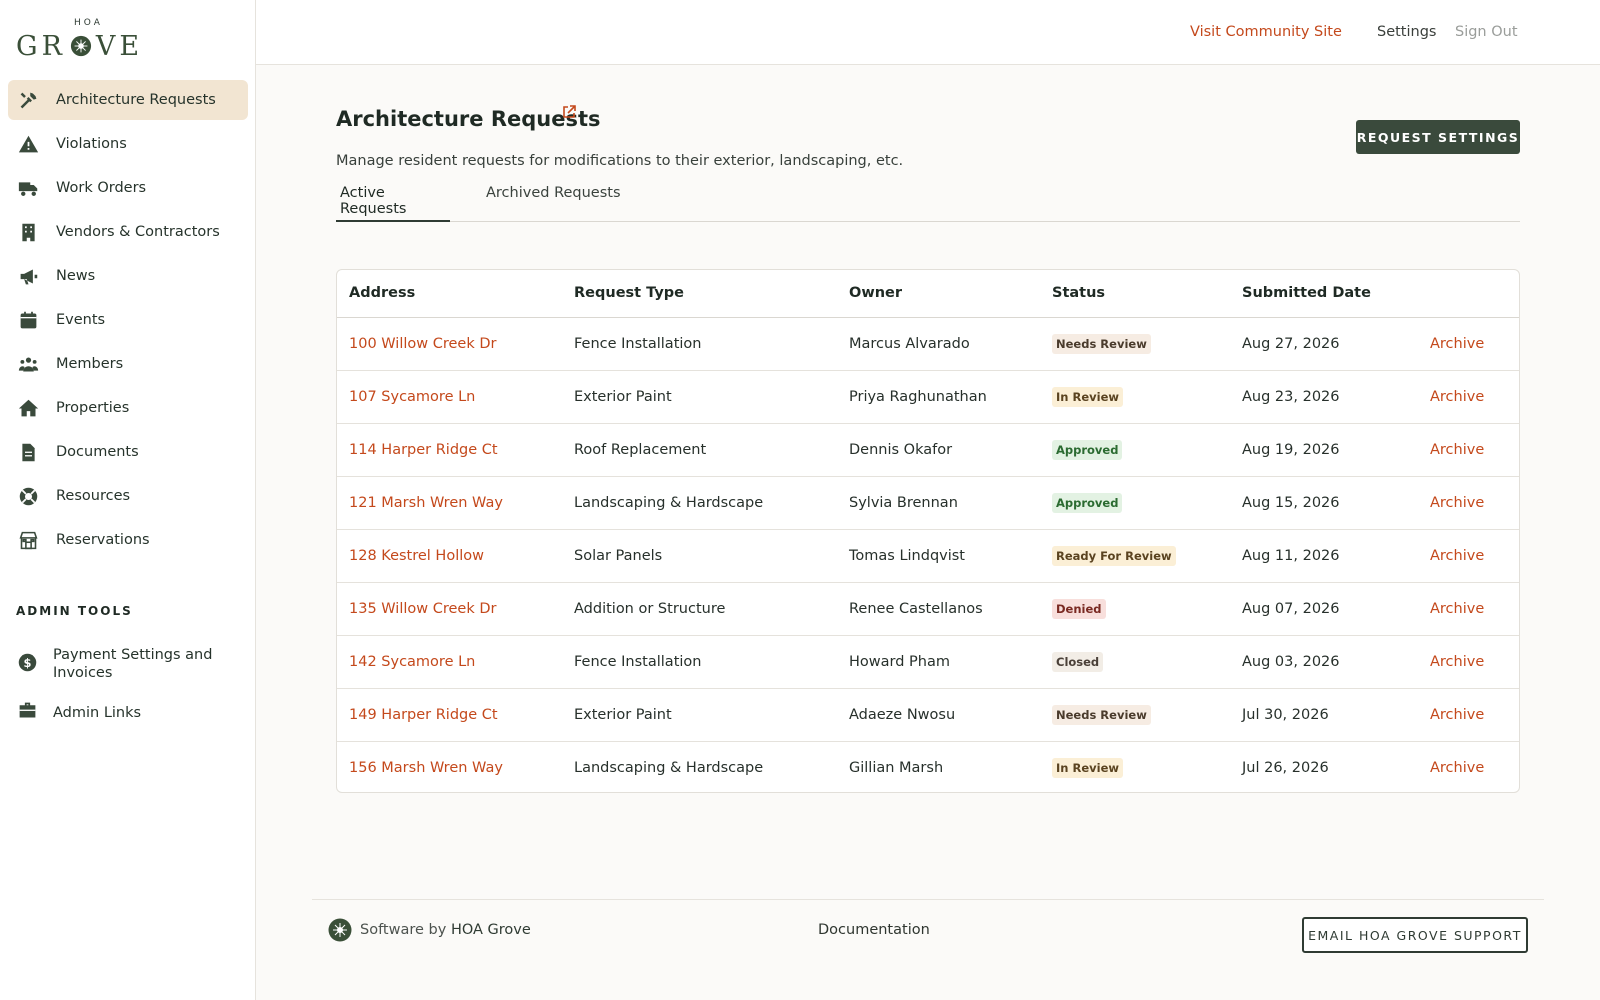 The height and width of the screenshot is (1000, 1600). Describe the element at coordinates (128, 188) in the screenshot. I see `sidebar-item-work-orders: Work Orders` at that location.